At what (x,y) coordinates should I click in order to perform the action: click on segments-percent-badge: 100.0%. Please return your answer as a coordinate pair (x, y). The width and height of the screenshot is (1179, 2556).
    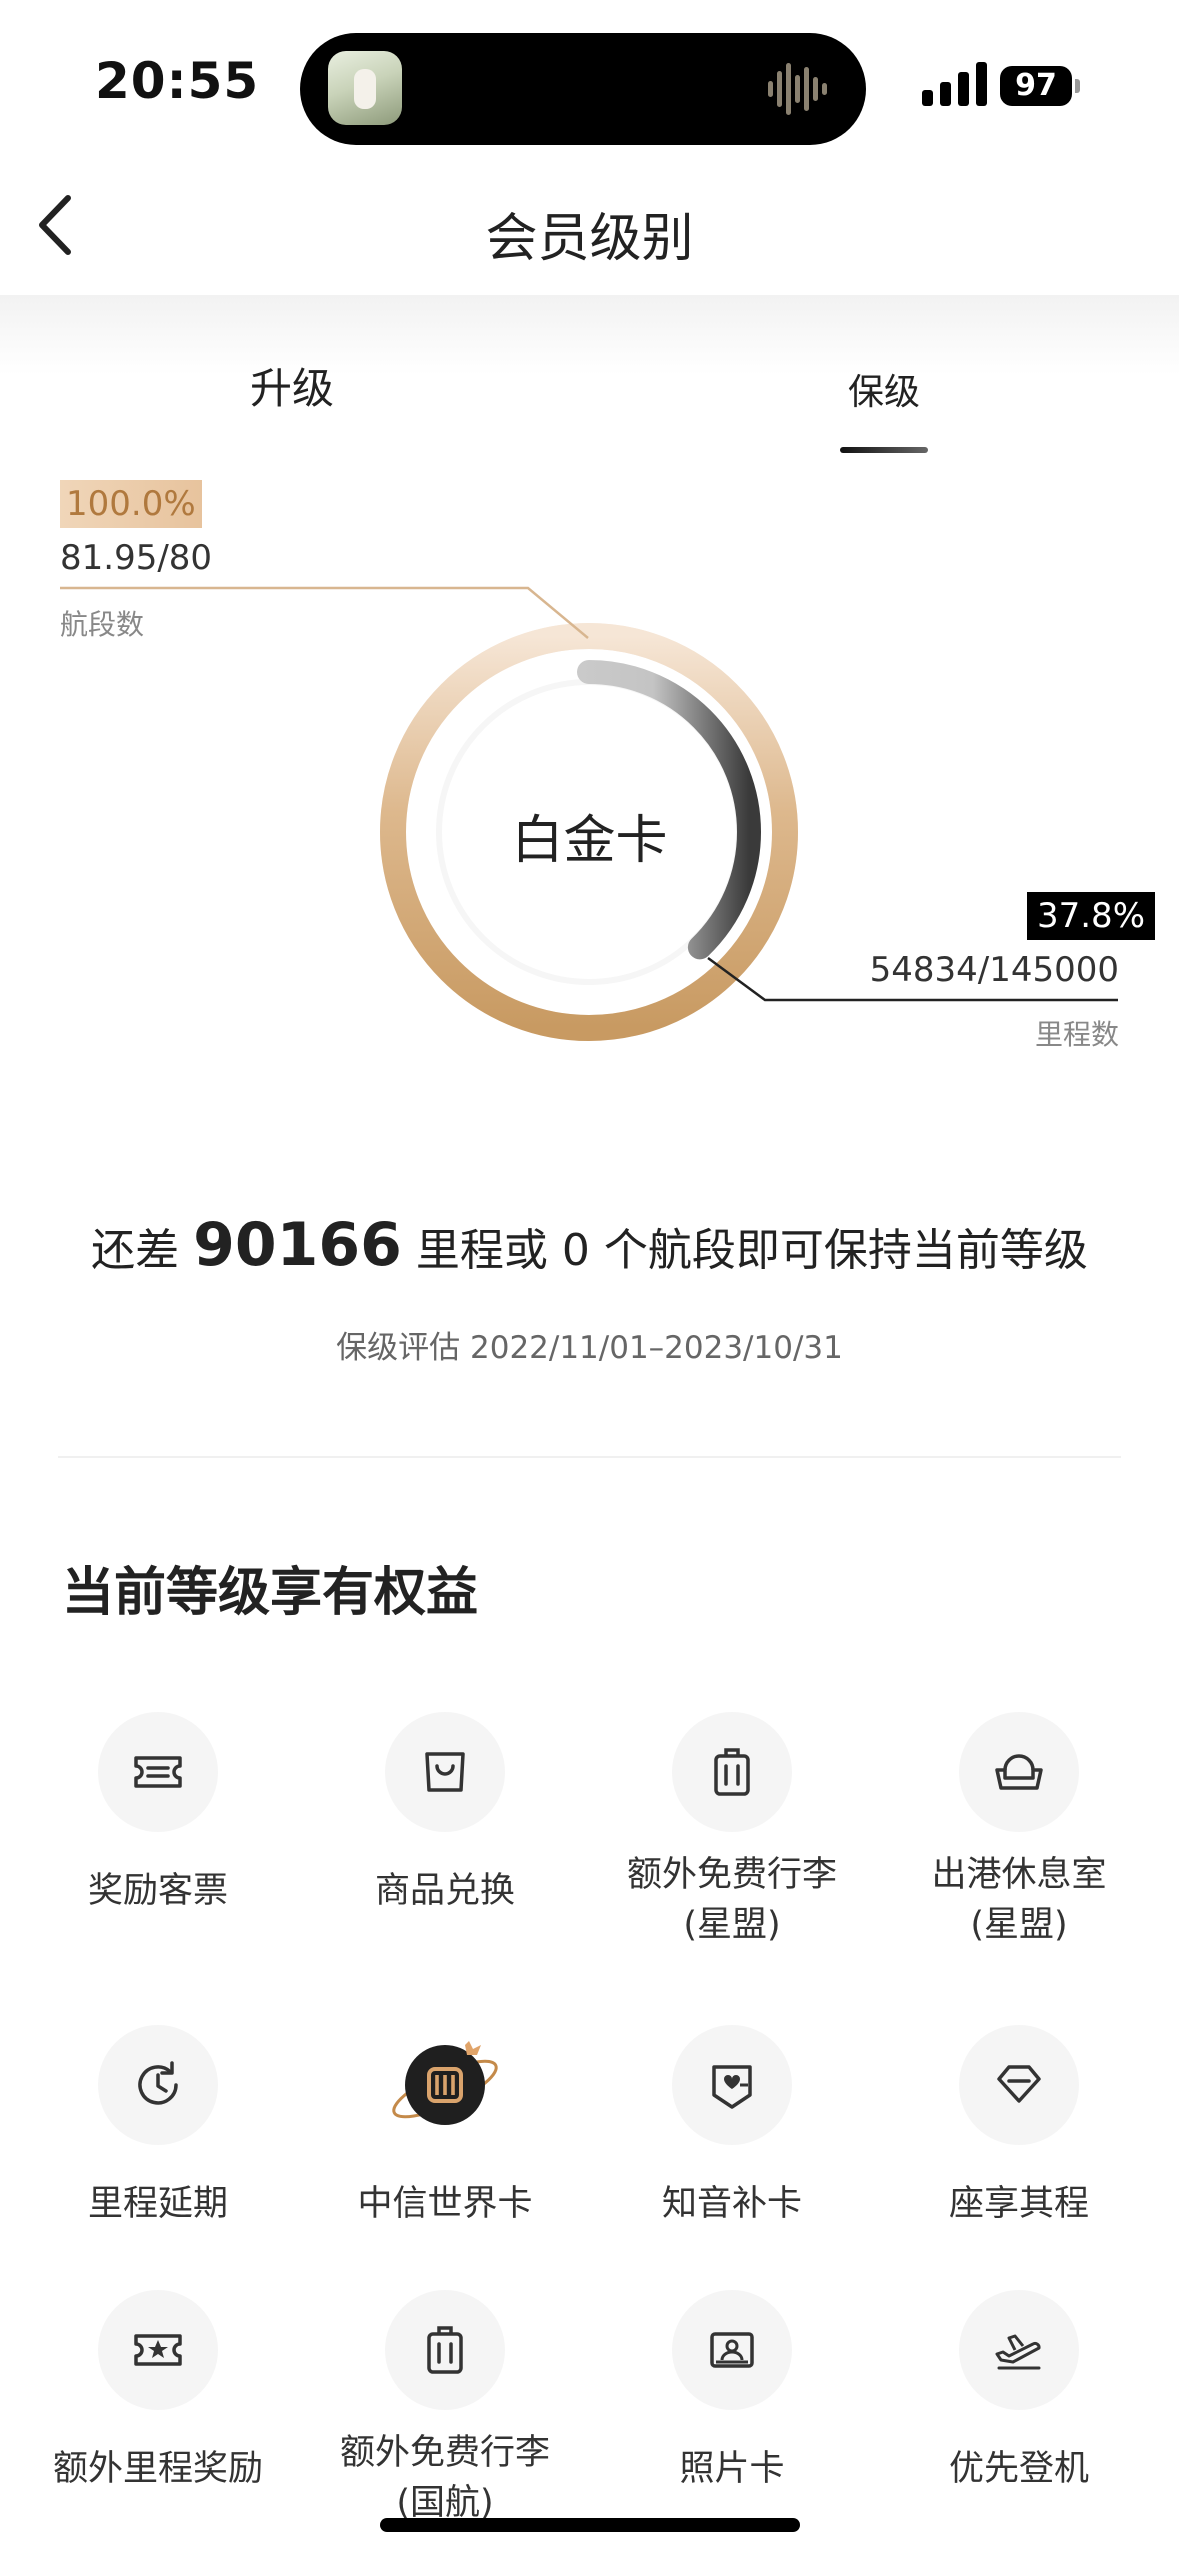
    Looking at the image, I should click on (131, 504).